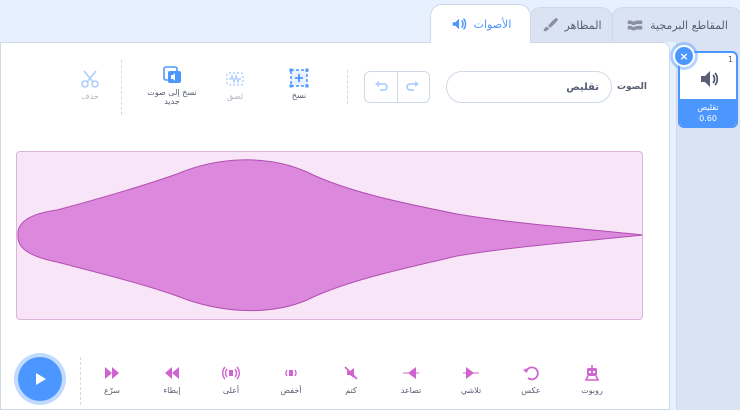 Image resolution: width=740 pixels, height=410 pixels. Describe the element at coordinates (471, 373) in the screenshot. I see `fade-out-icon` at that location.